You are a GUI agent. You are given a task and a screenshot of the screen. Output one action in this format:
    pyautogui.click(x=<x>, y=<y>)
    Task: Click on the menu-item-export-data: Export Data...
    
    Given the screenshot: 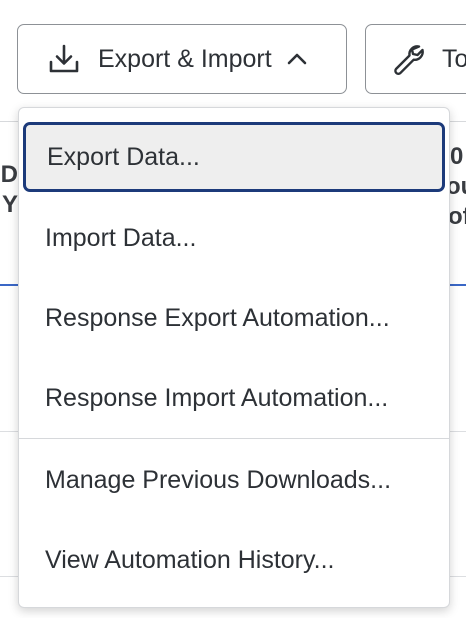 What is the action you would take?
    pyautogui.click(x=234, y=157)
    